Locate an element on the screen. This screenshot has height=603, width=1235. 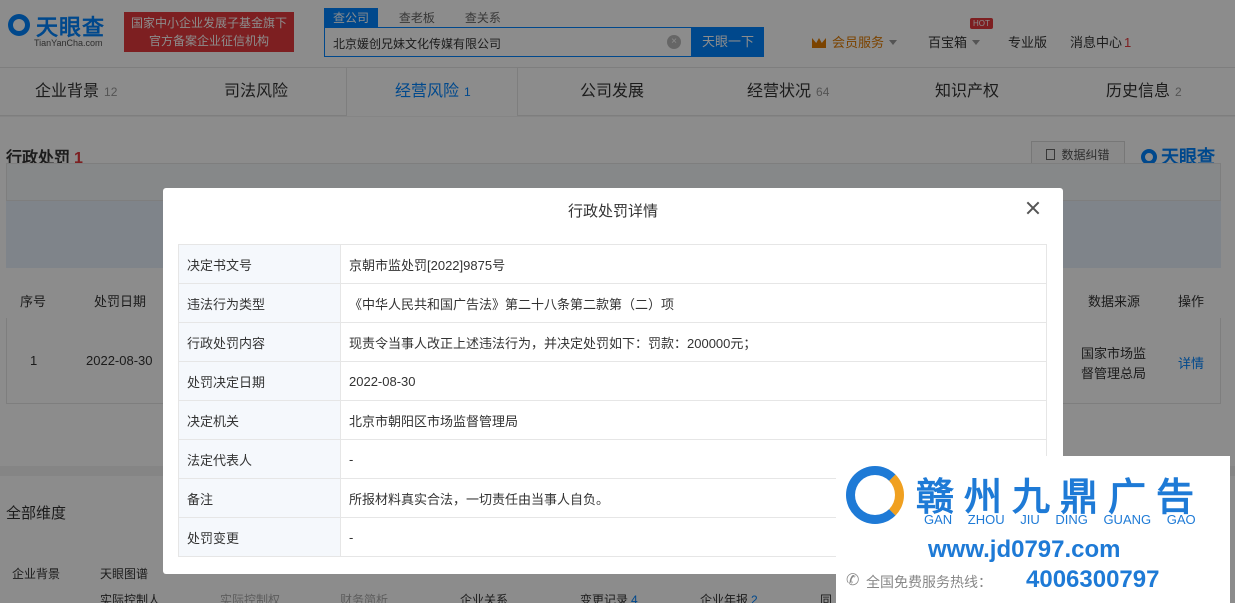
detail-value: 北京市朝阳区市场监督管理局 is located at coordinates (693, 420).